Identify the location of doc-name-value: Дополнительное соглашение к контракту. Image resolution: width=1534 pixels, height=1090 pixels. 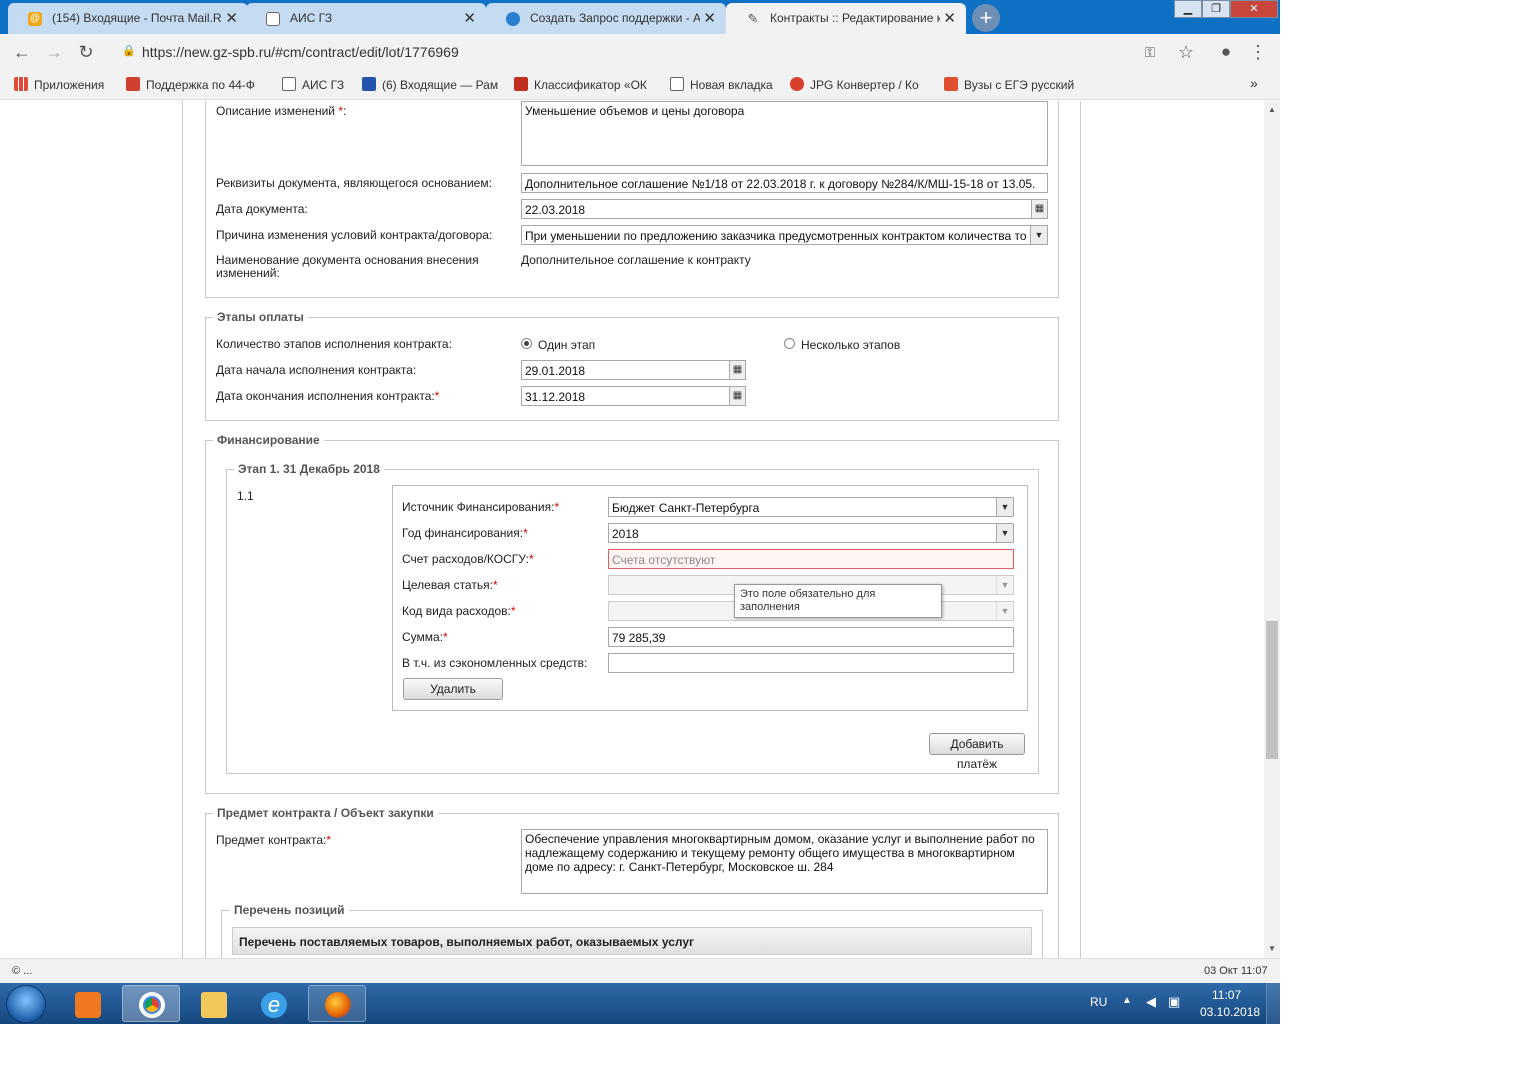
(636, 260).